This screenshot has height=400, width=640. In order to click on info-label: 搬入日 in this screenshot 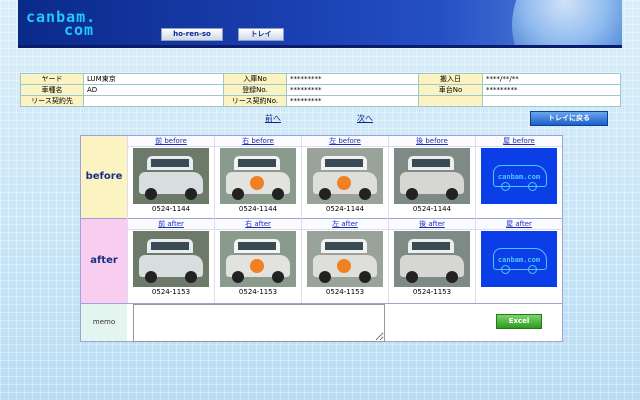, I will do `click(450, 79)`.